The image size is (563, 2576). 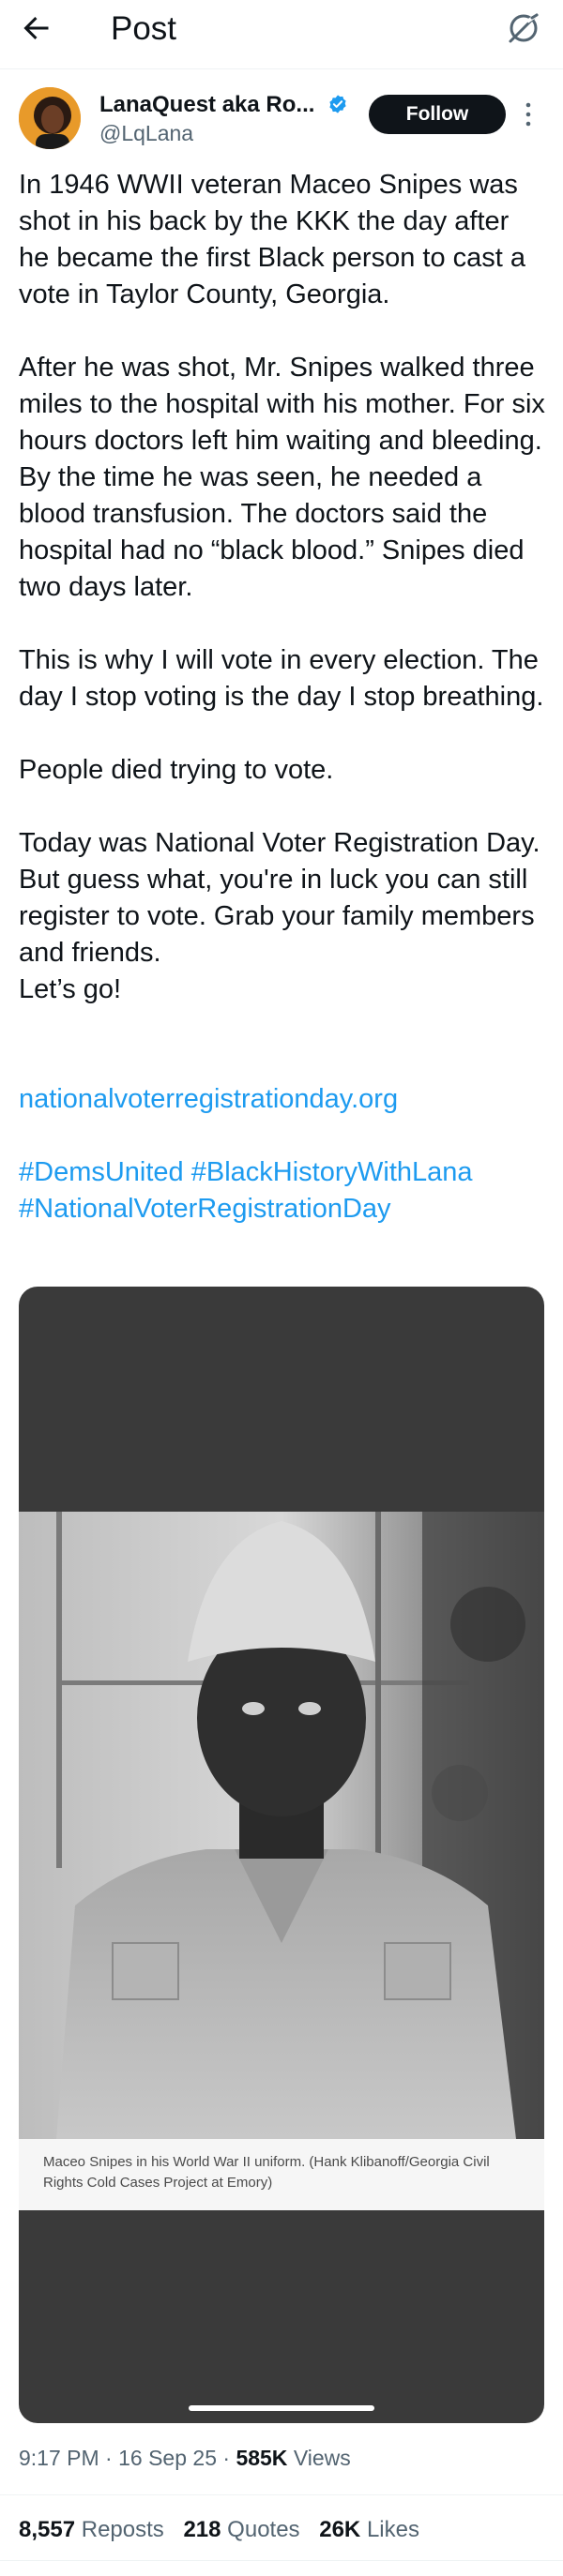 I want to click on hashtag-link: #DemsUnited, so click(x=101, y=1172).